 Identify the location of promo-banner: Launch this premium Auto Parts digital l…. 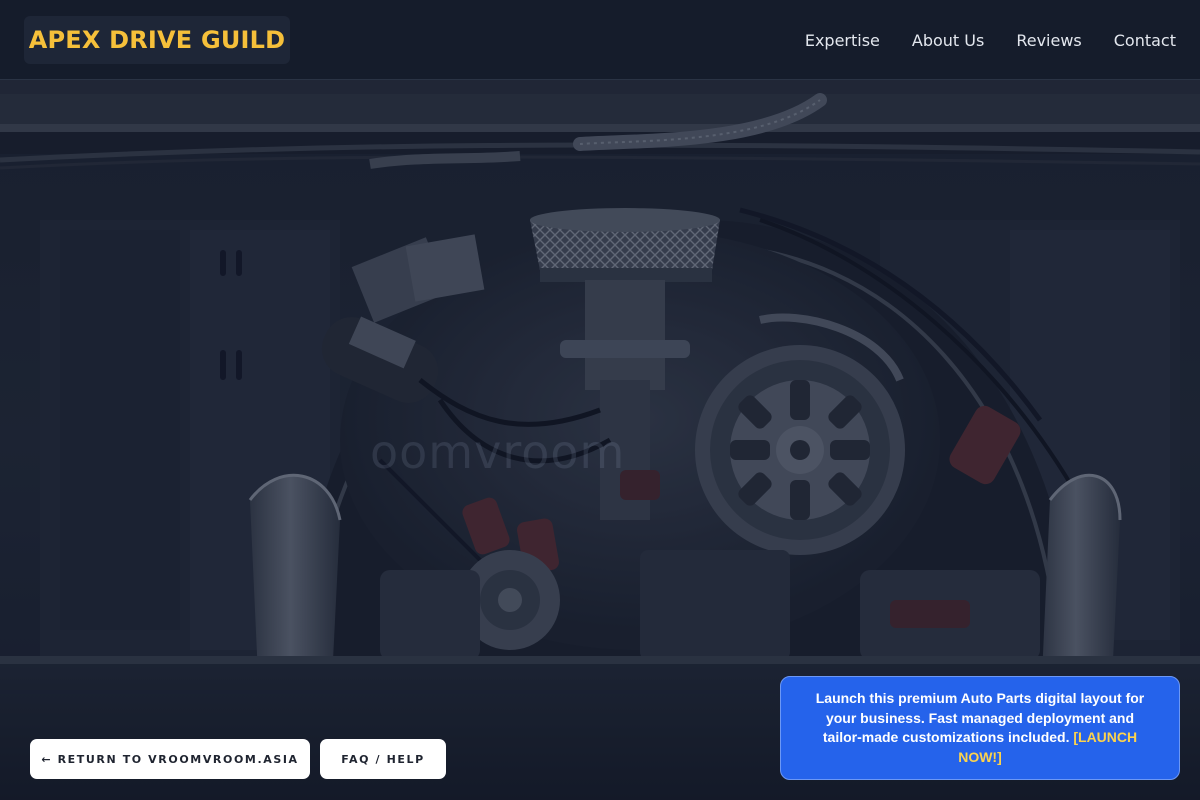
(980, 728).